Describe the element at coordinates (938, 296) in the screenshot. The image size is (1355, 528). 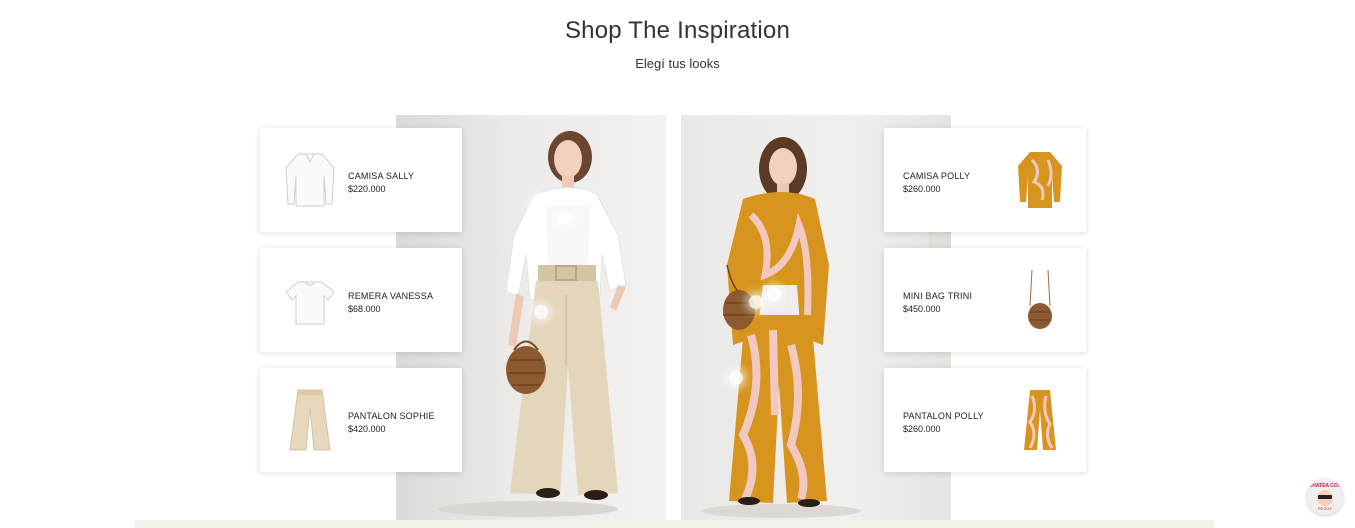
I see `product-name: MINI BAG TRINI` at that location.